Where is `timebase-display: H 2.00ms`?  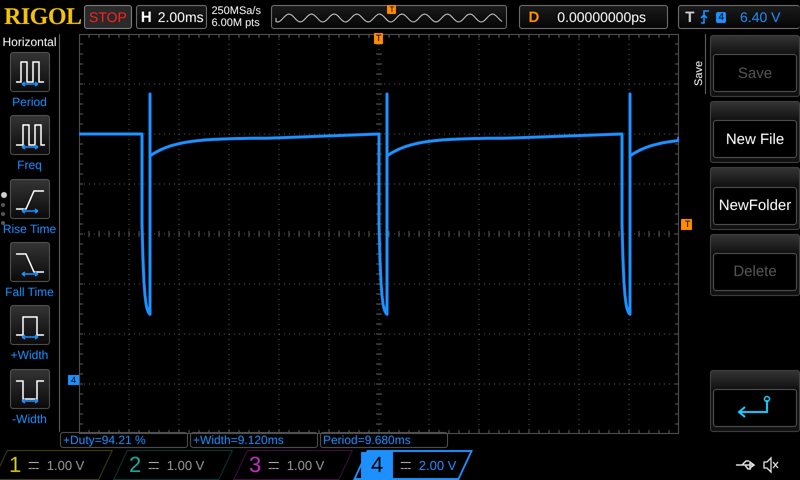
timebase-display: H 2.00ms is located at coordinates (172, 17).